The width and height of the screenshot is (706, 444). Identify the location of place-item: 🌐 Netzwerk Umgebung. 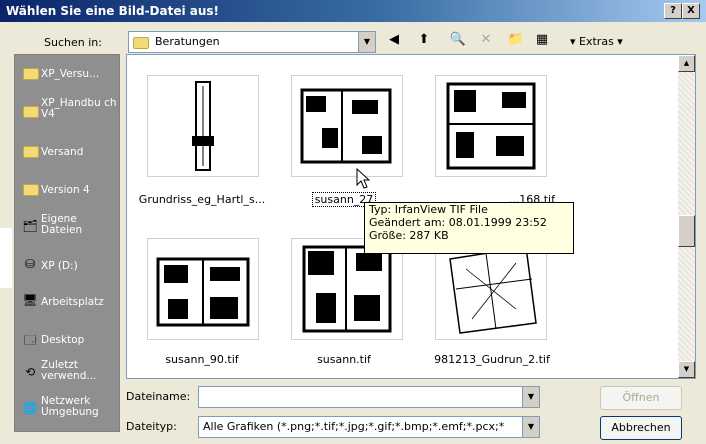
(69, 411).